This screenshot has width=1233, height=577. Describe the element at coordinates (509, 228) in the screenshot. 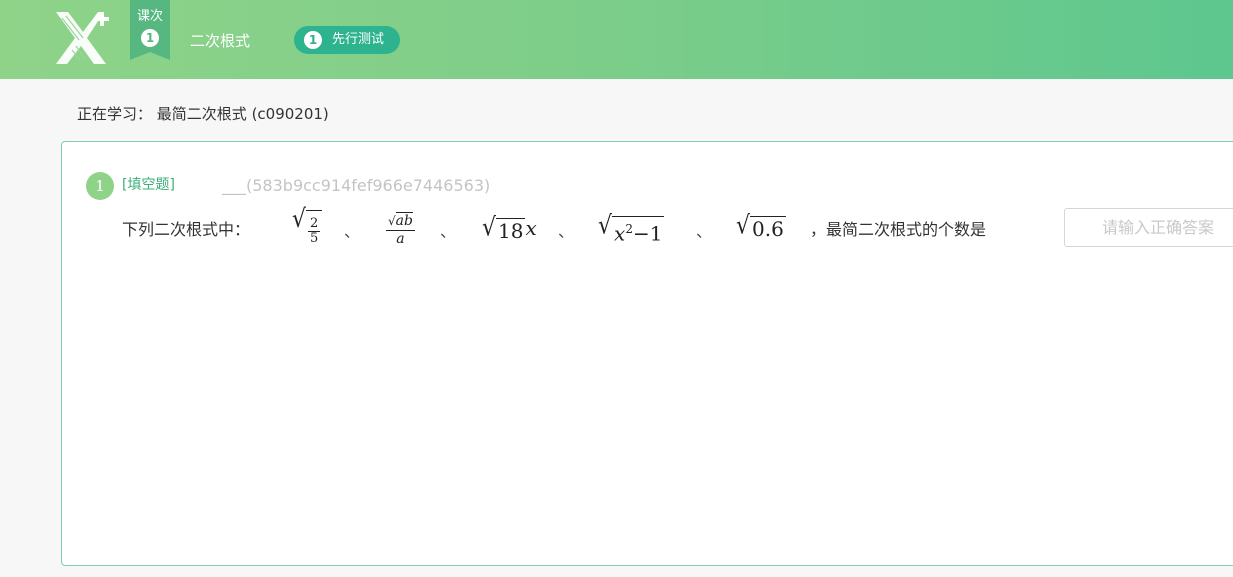

I see `math-sqrt-18-x: √ 18 x` at that location.